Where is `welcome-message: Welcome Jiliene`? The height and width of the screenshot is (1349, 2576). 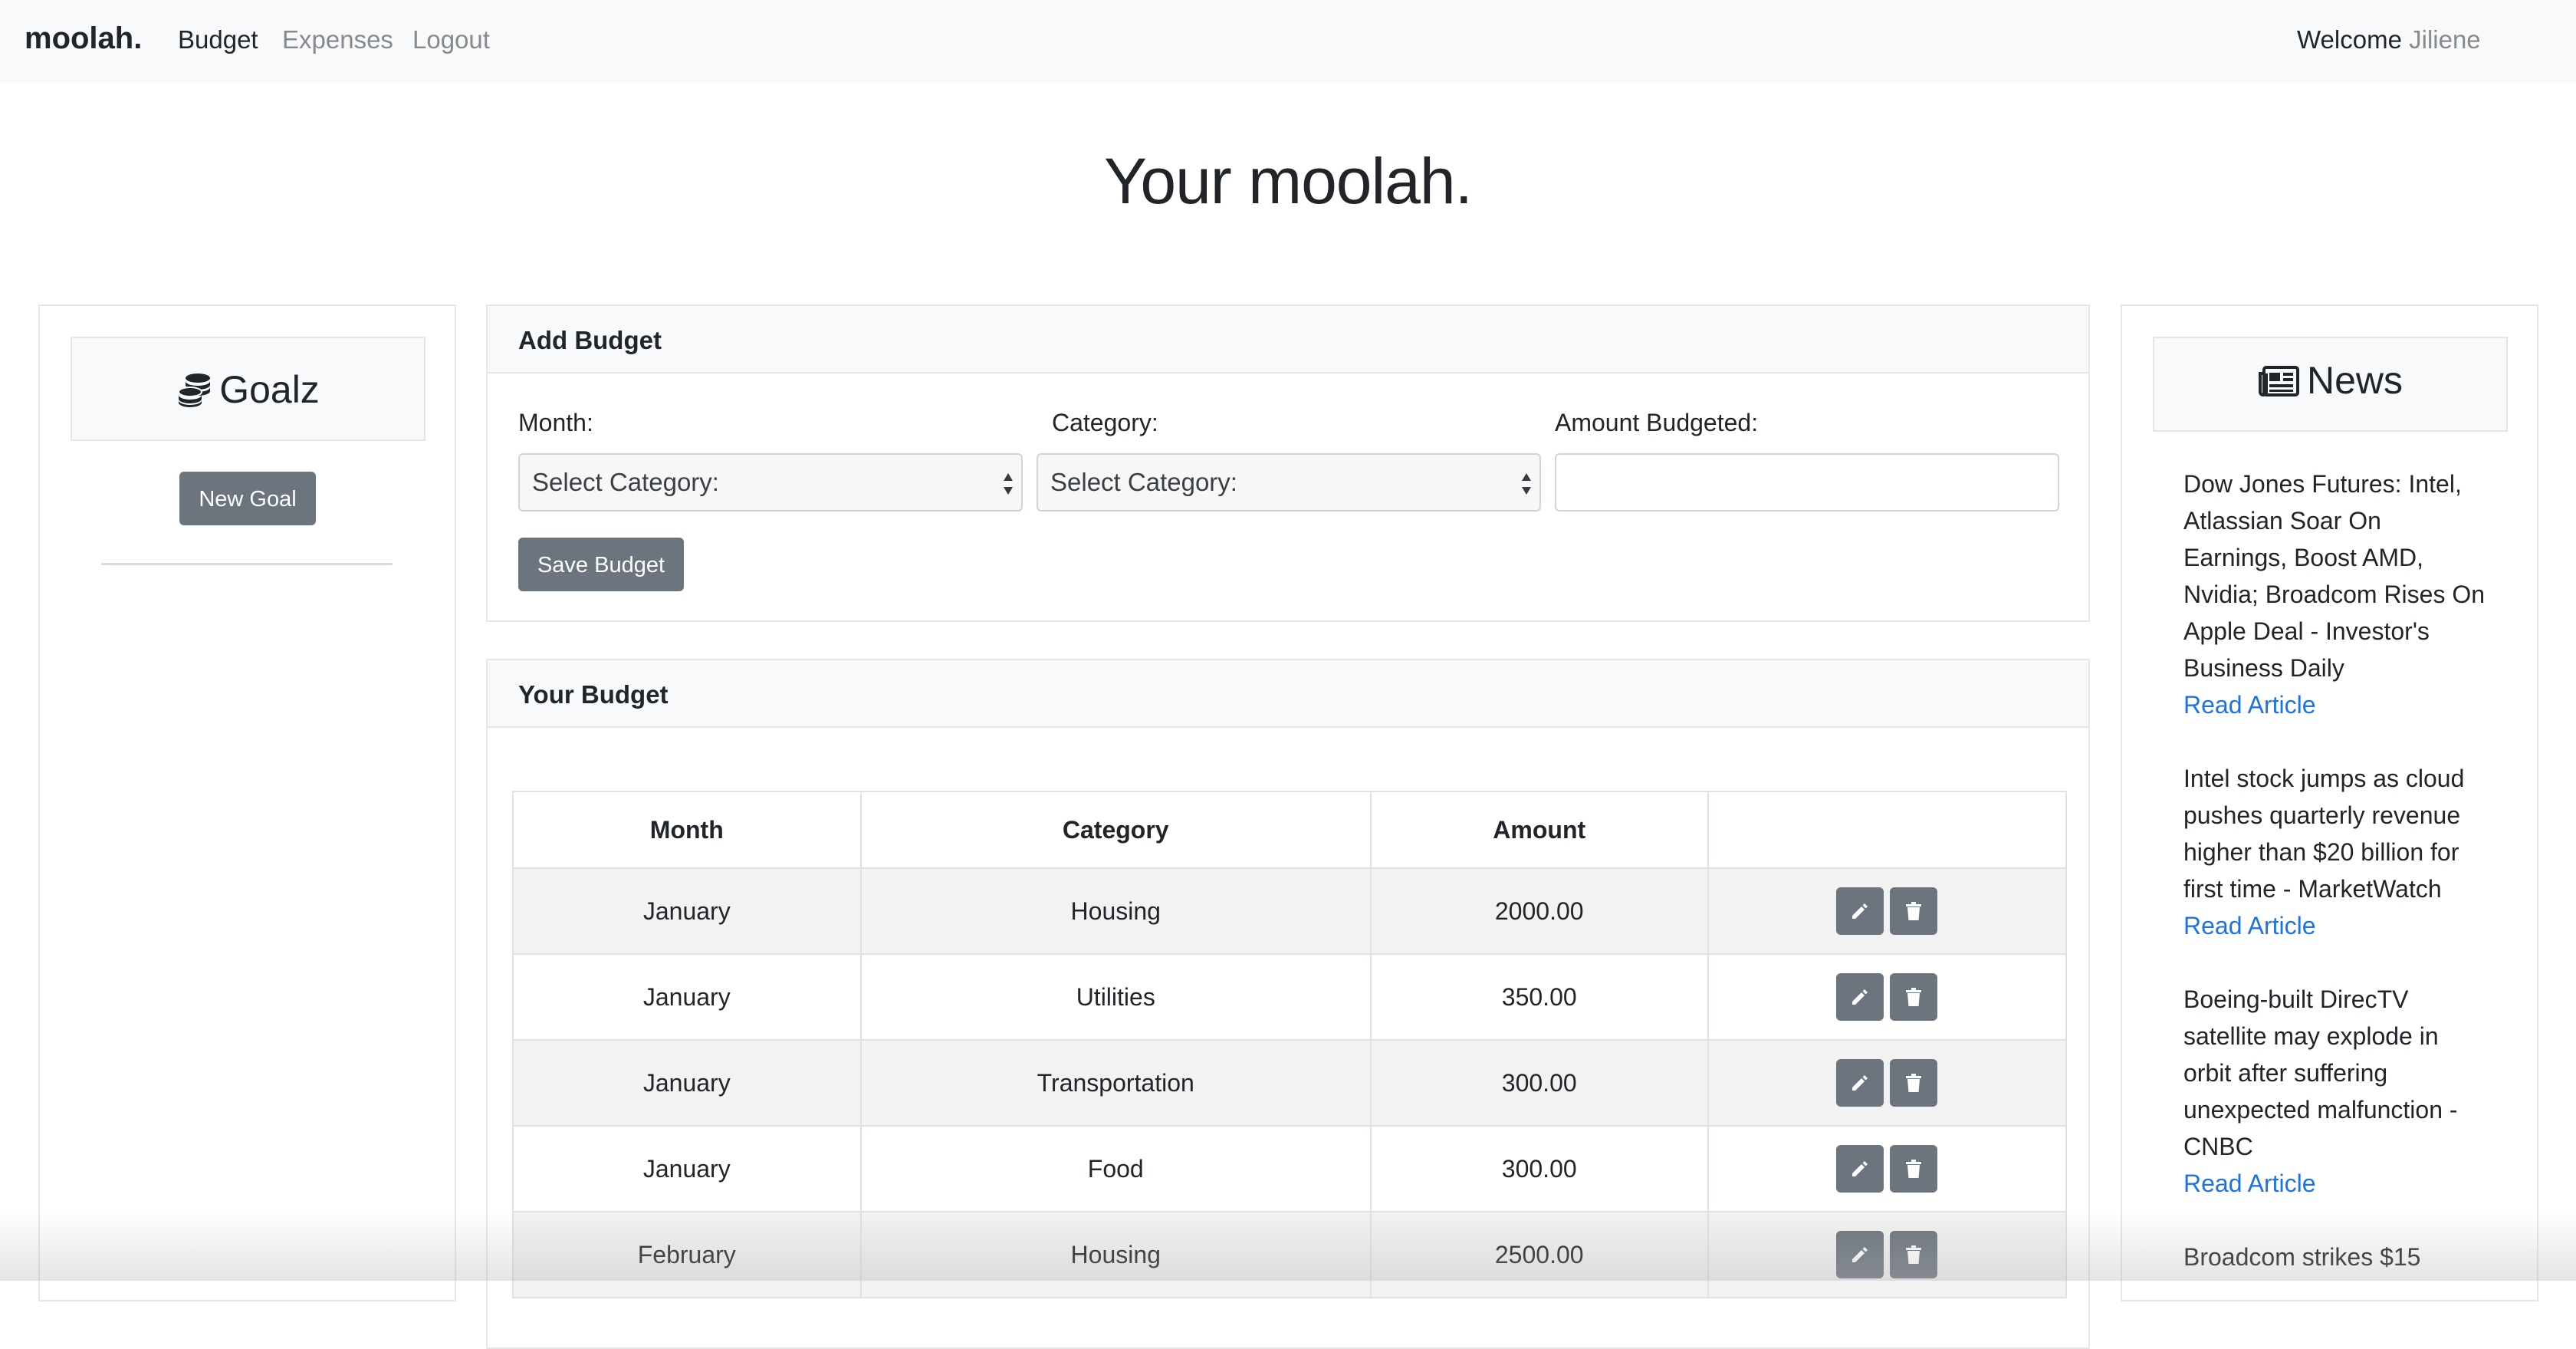 welcome-message: Welcome Jiliene is located at coordinates (2389, 39).